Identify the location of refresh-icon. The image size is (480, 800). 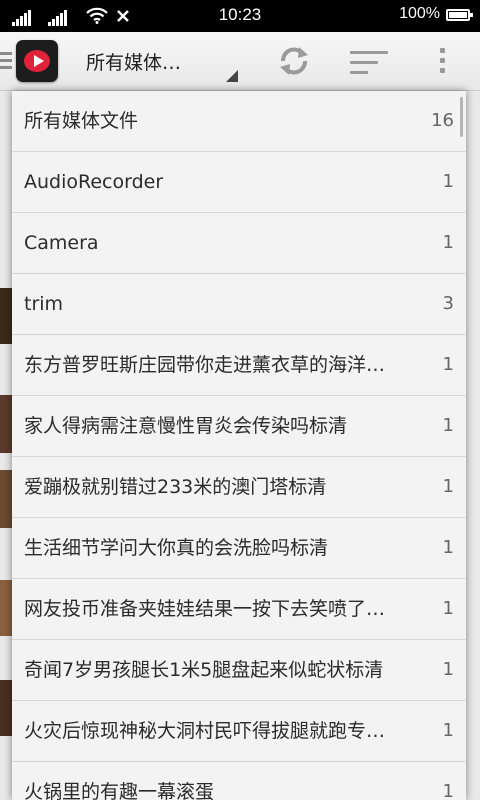
(294, 61).